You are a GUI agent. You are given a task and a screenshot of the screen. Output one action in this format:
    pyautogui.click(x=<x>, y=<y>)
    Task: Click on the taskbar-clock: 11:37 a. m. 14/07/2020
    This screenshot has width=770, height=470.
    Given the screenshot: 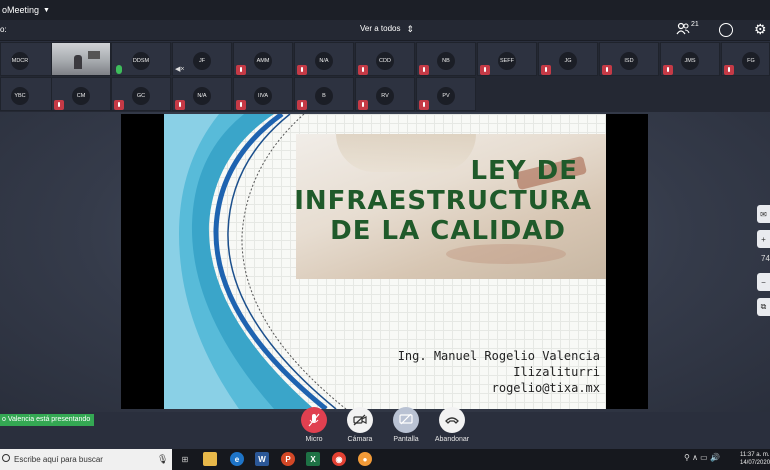 What is the action you would take?
    pyautogui.click(x=755, y=459)
    